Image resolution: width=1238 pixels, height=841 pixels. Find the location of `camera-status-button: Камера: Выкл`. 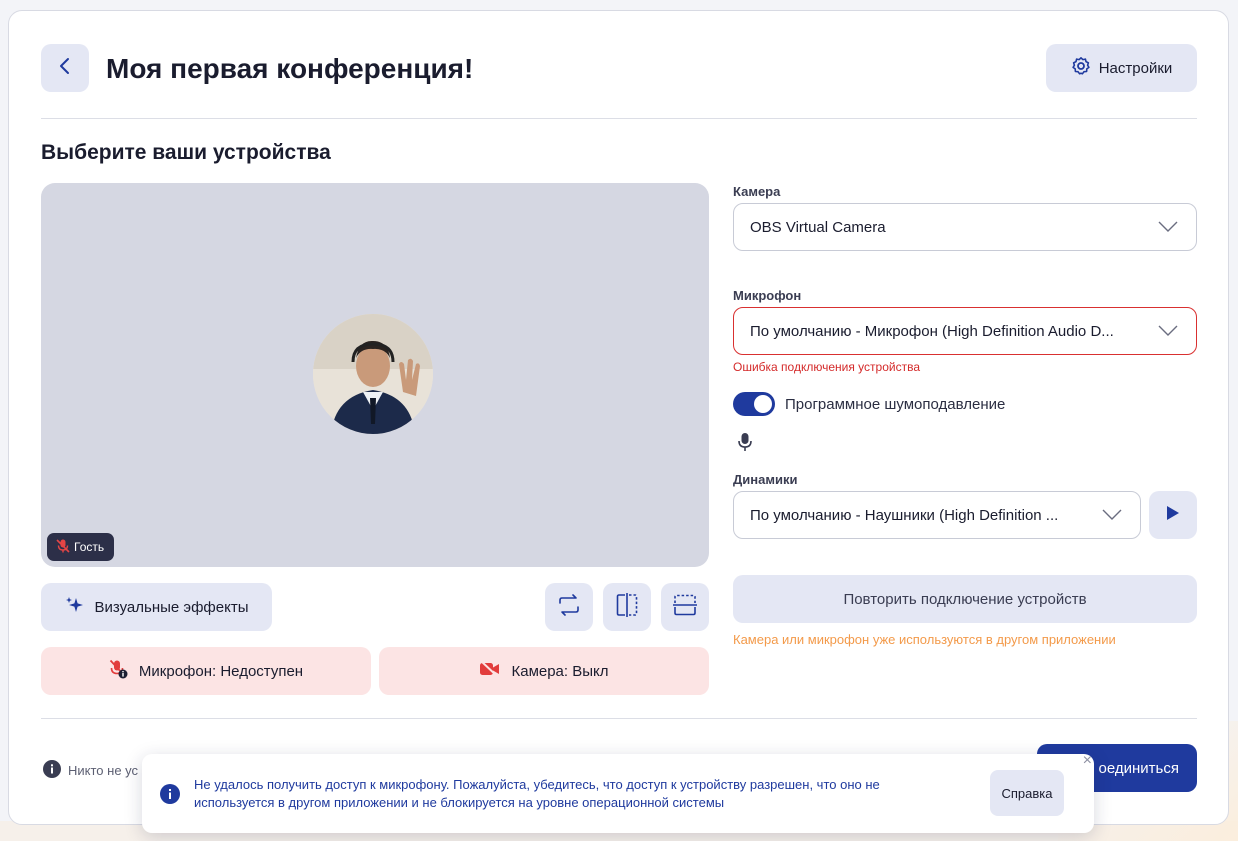

camera-status-button: Камера: Выкл is located at coordinates (544, 671).